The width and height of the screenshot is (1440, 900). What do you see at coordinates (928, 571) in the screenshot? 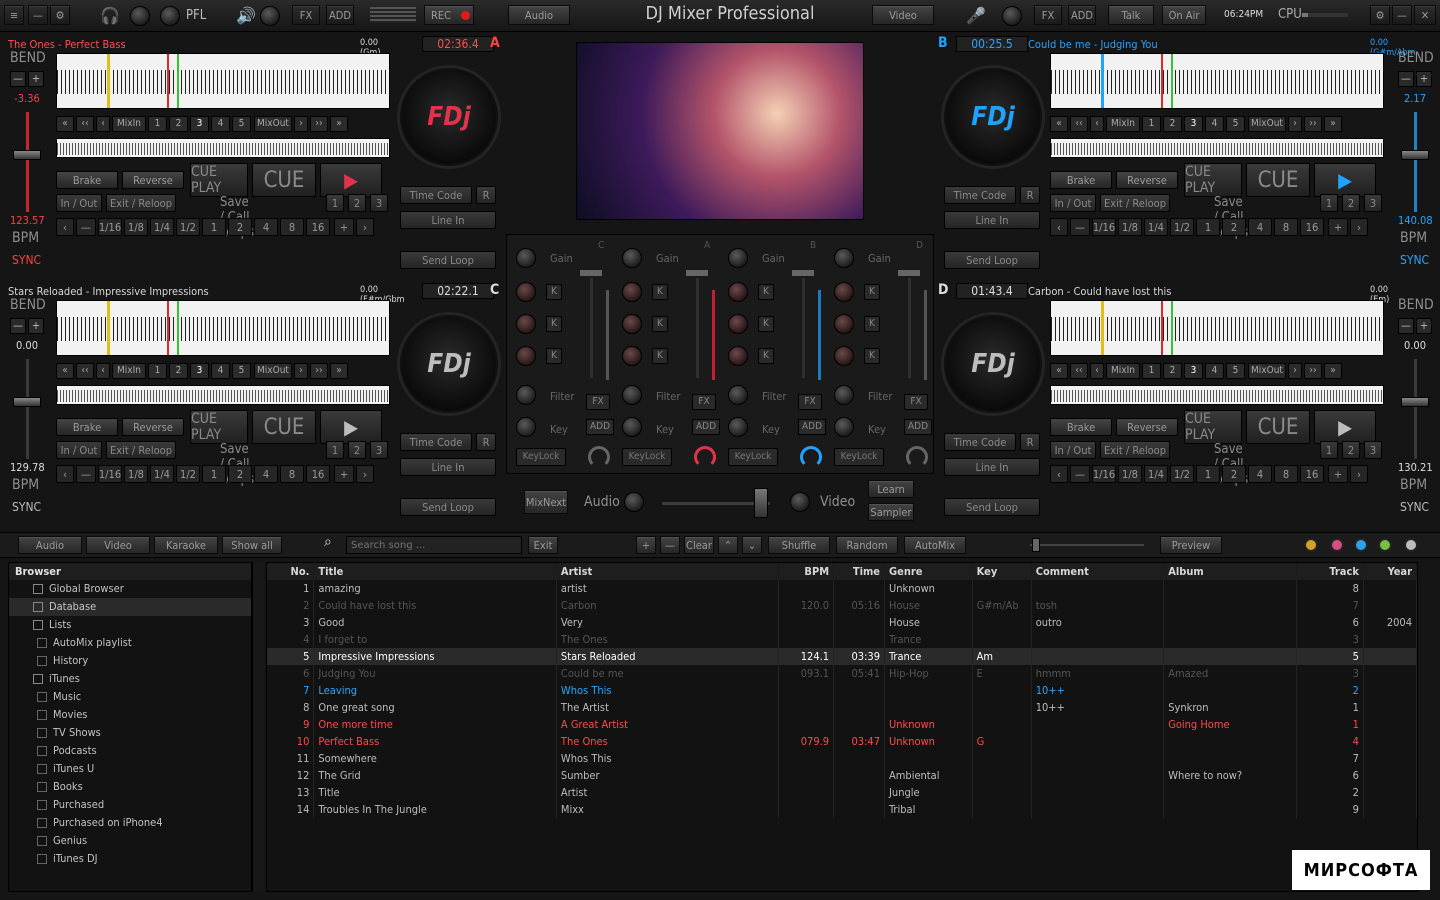
I see `column-header-genre: Genre` at bounding box center [928, 571].